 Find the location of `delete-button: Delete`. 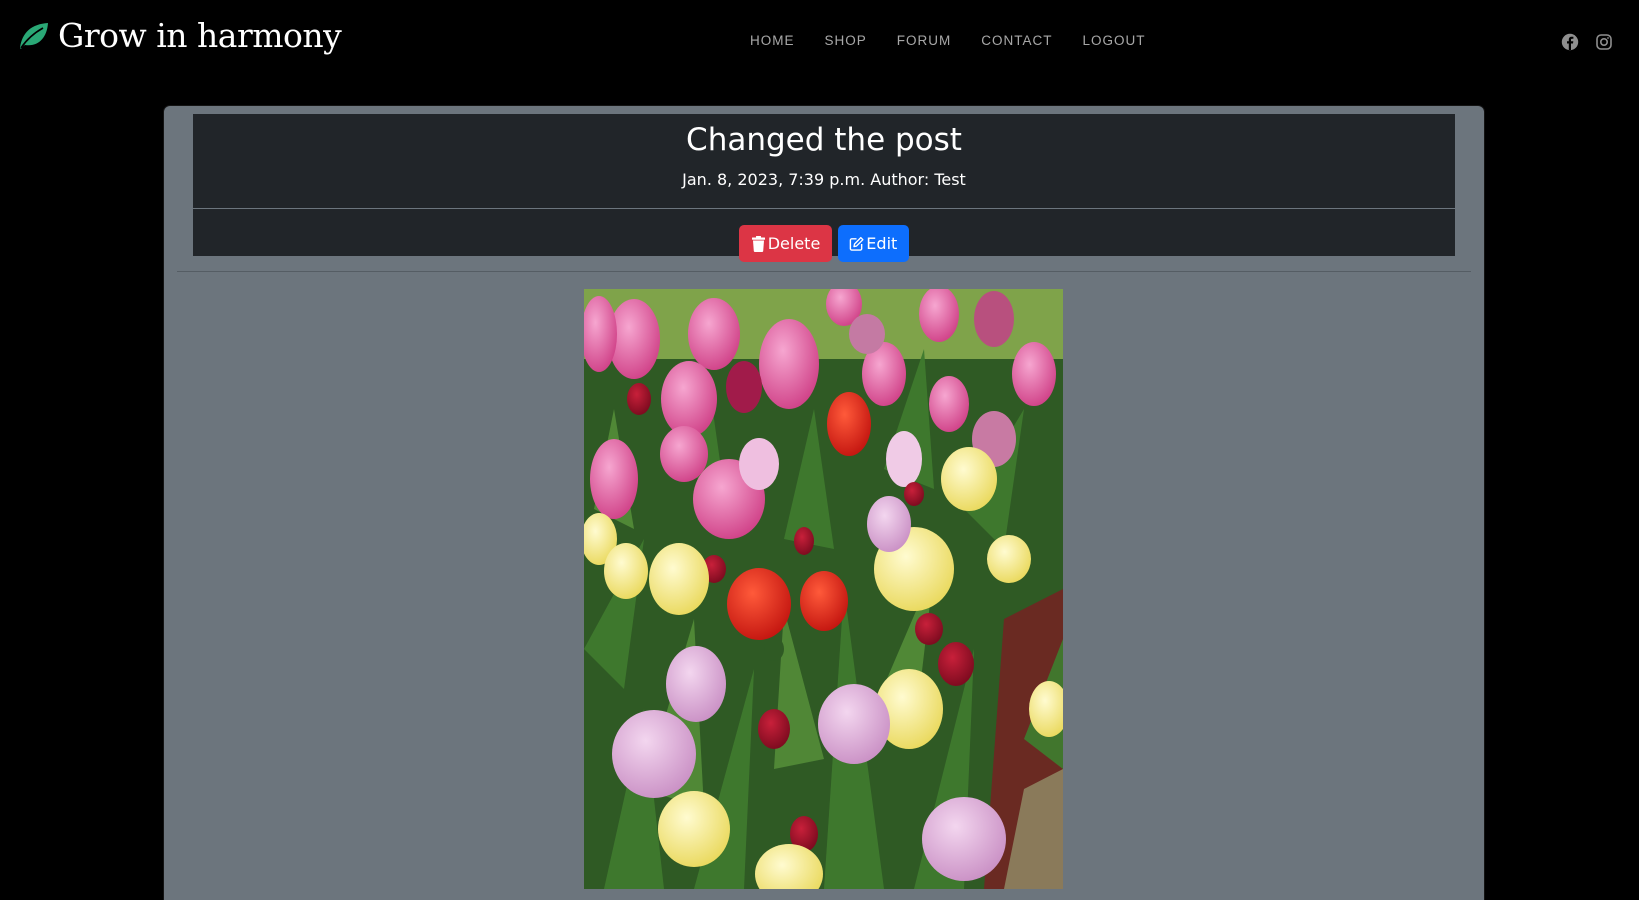

delete-button: Delete is located at coordinates (785, 243).